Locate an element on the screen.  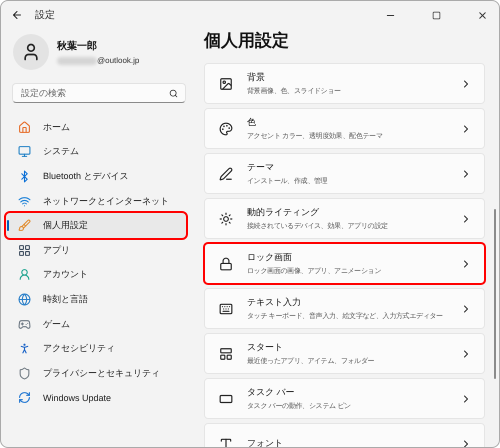
sidebar-item: ホーム is located at coordinates (96, 127).